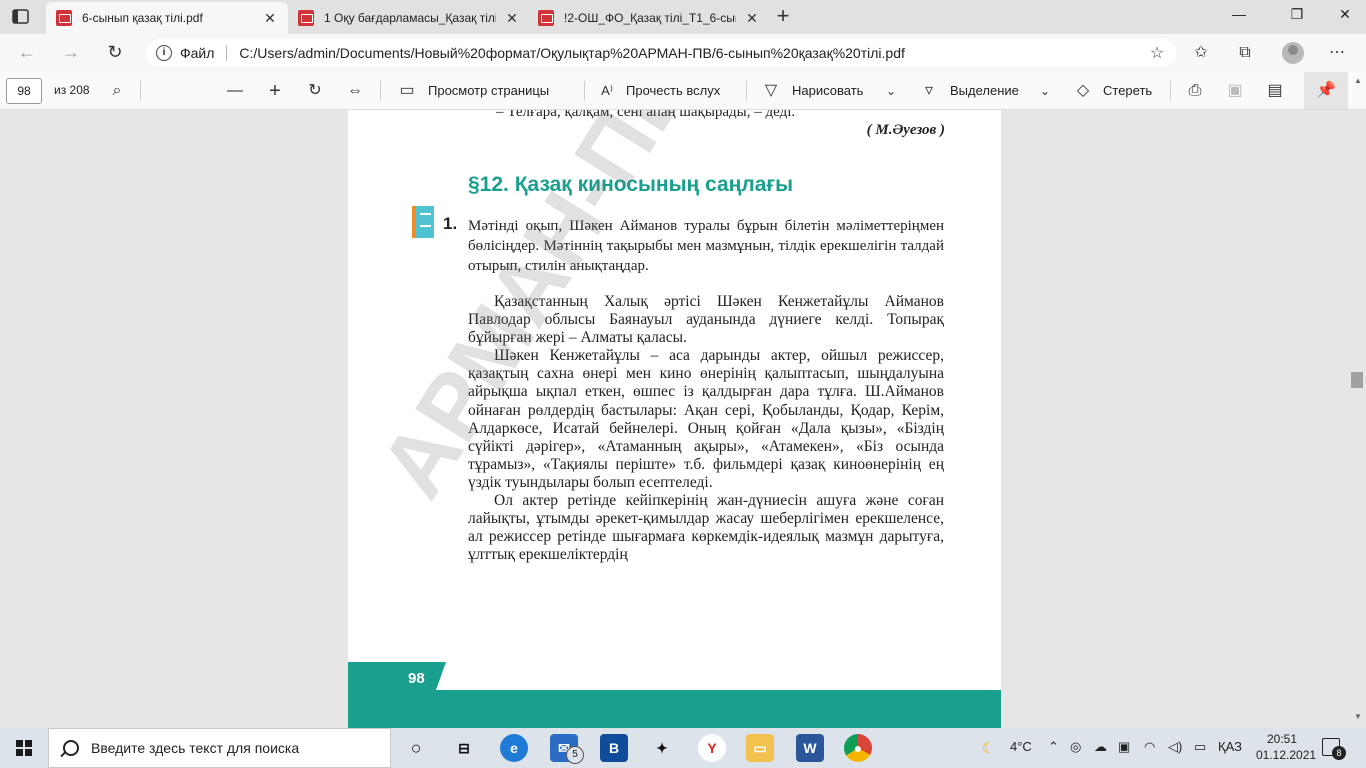  Describe the element at coordinates (1075, 747) in the screenshot. I see `meet-now-icon: ◎` at that location.